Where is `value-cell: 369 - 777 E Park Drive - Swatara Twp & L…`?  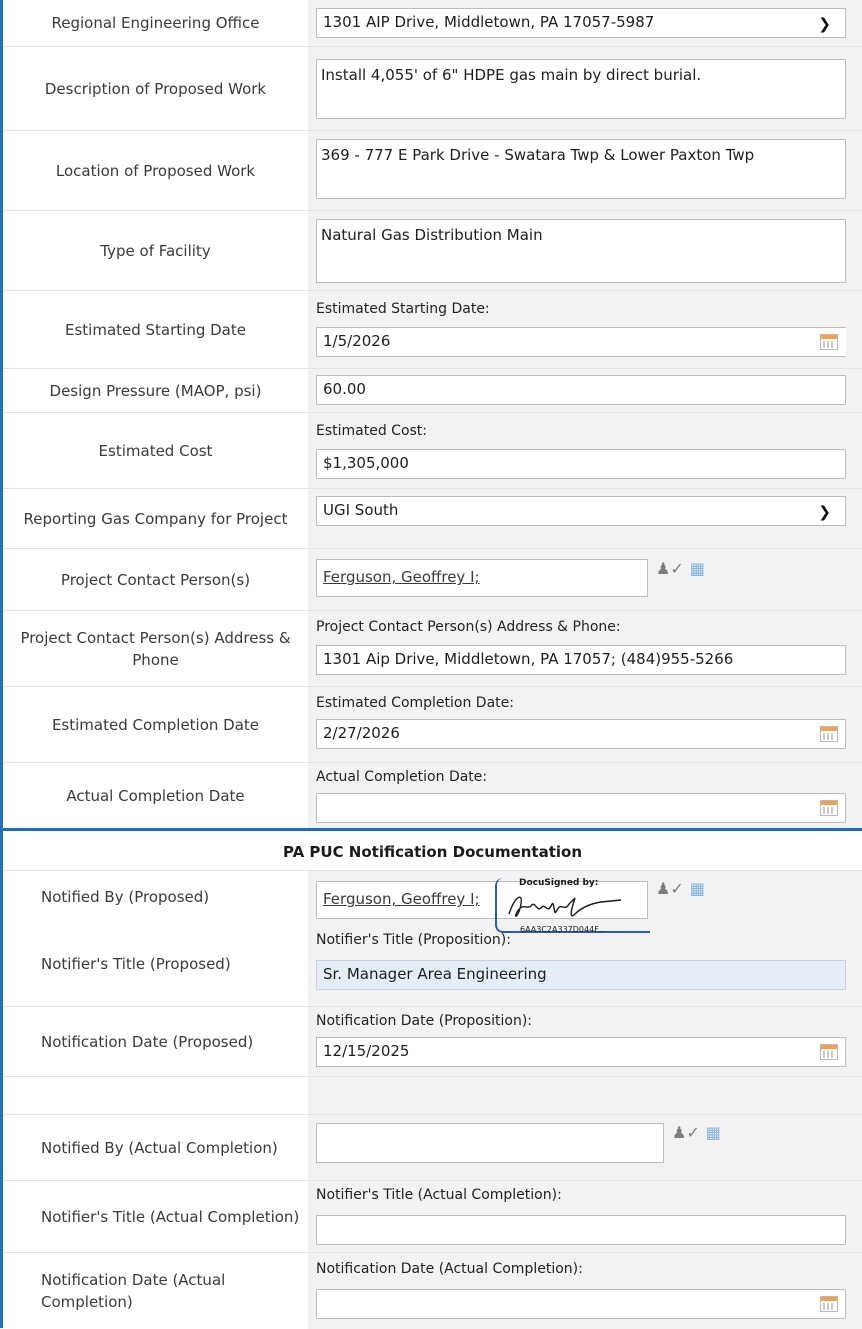
value-cell: 369 - 777 E Park Drive - Swatara Twp & L… is located at coordinates (585, 171).